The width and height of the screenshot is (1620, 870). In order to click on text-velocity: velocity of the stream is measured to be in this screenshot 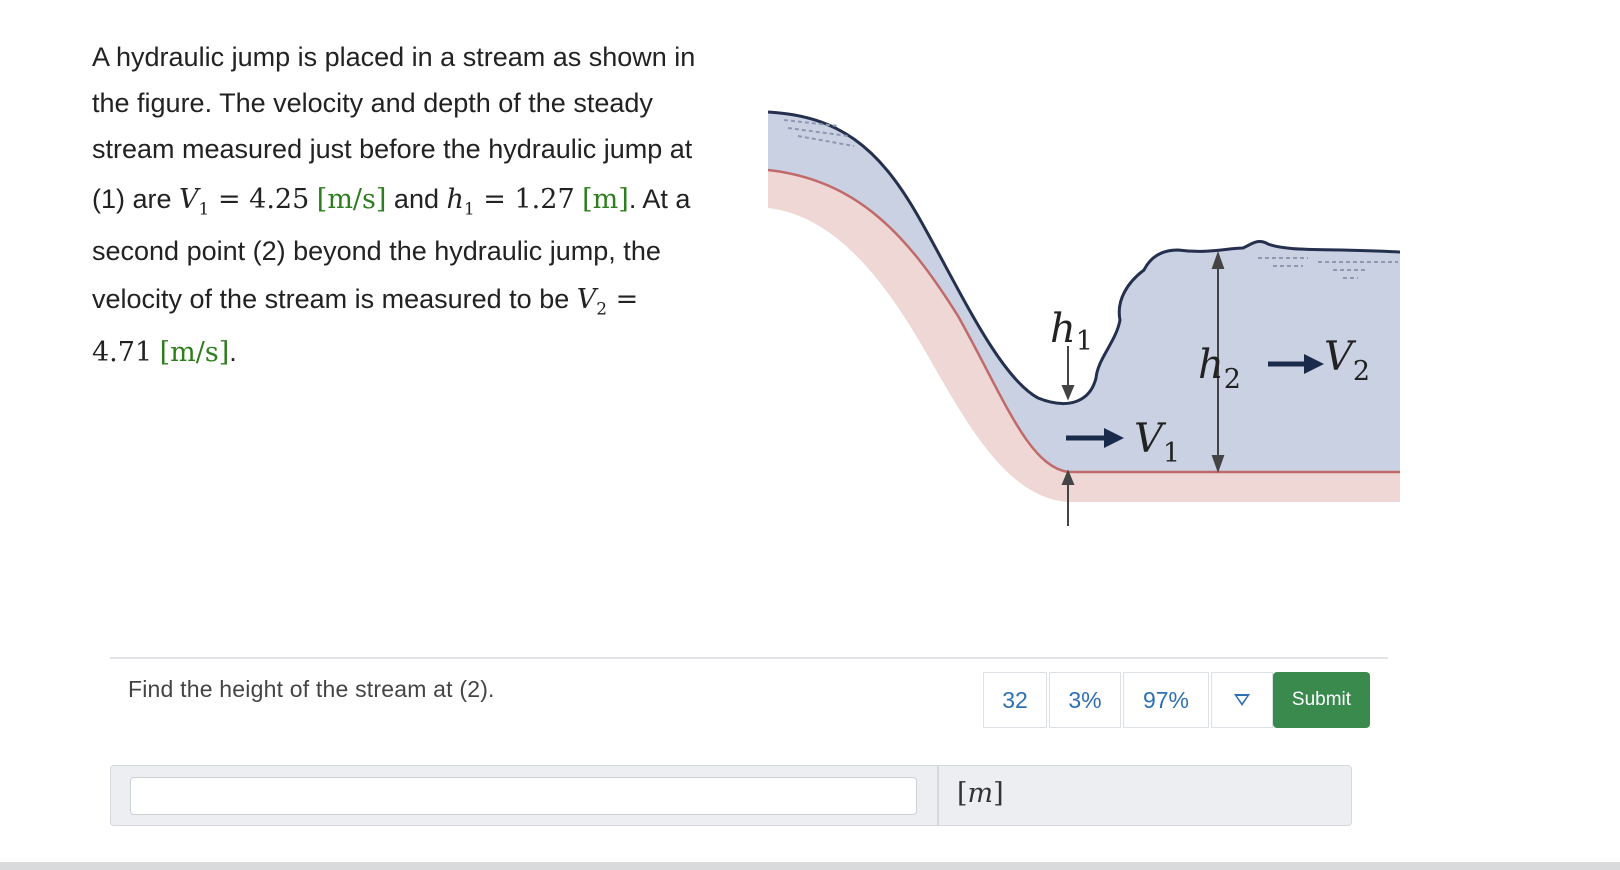, I will do `click(334, 299)`.